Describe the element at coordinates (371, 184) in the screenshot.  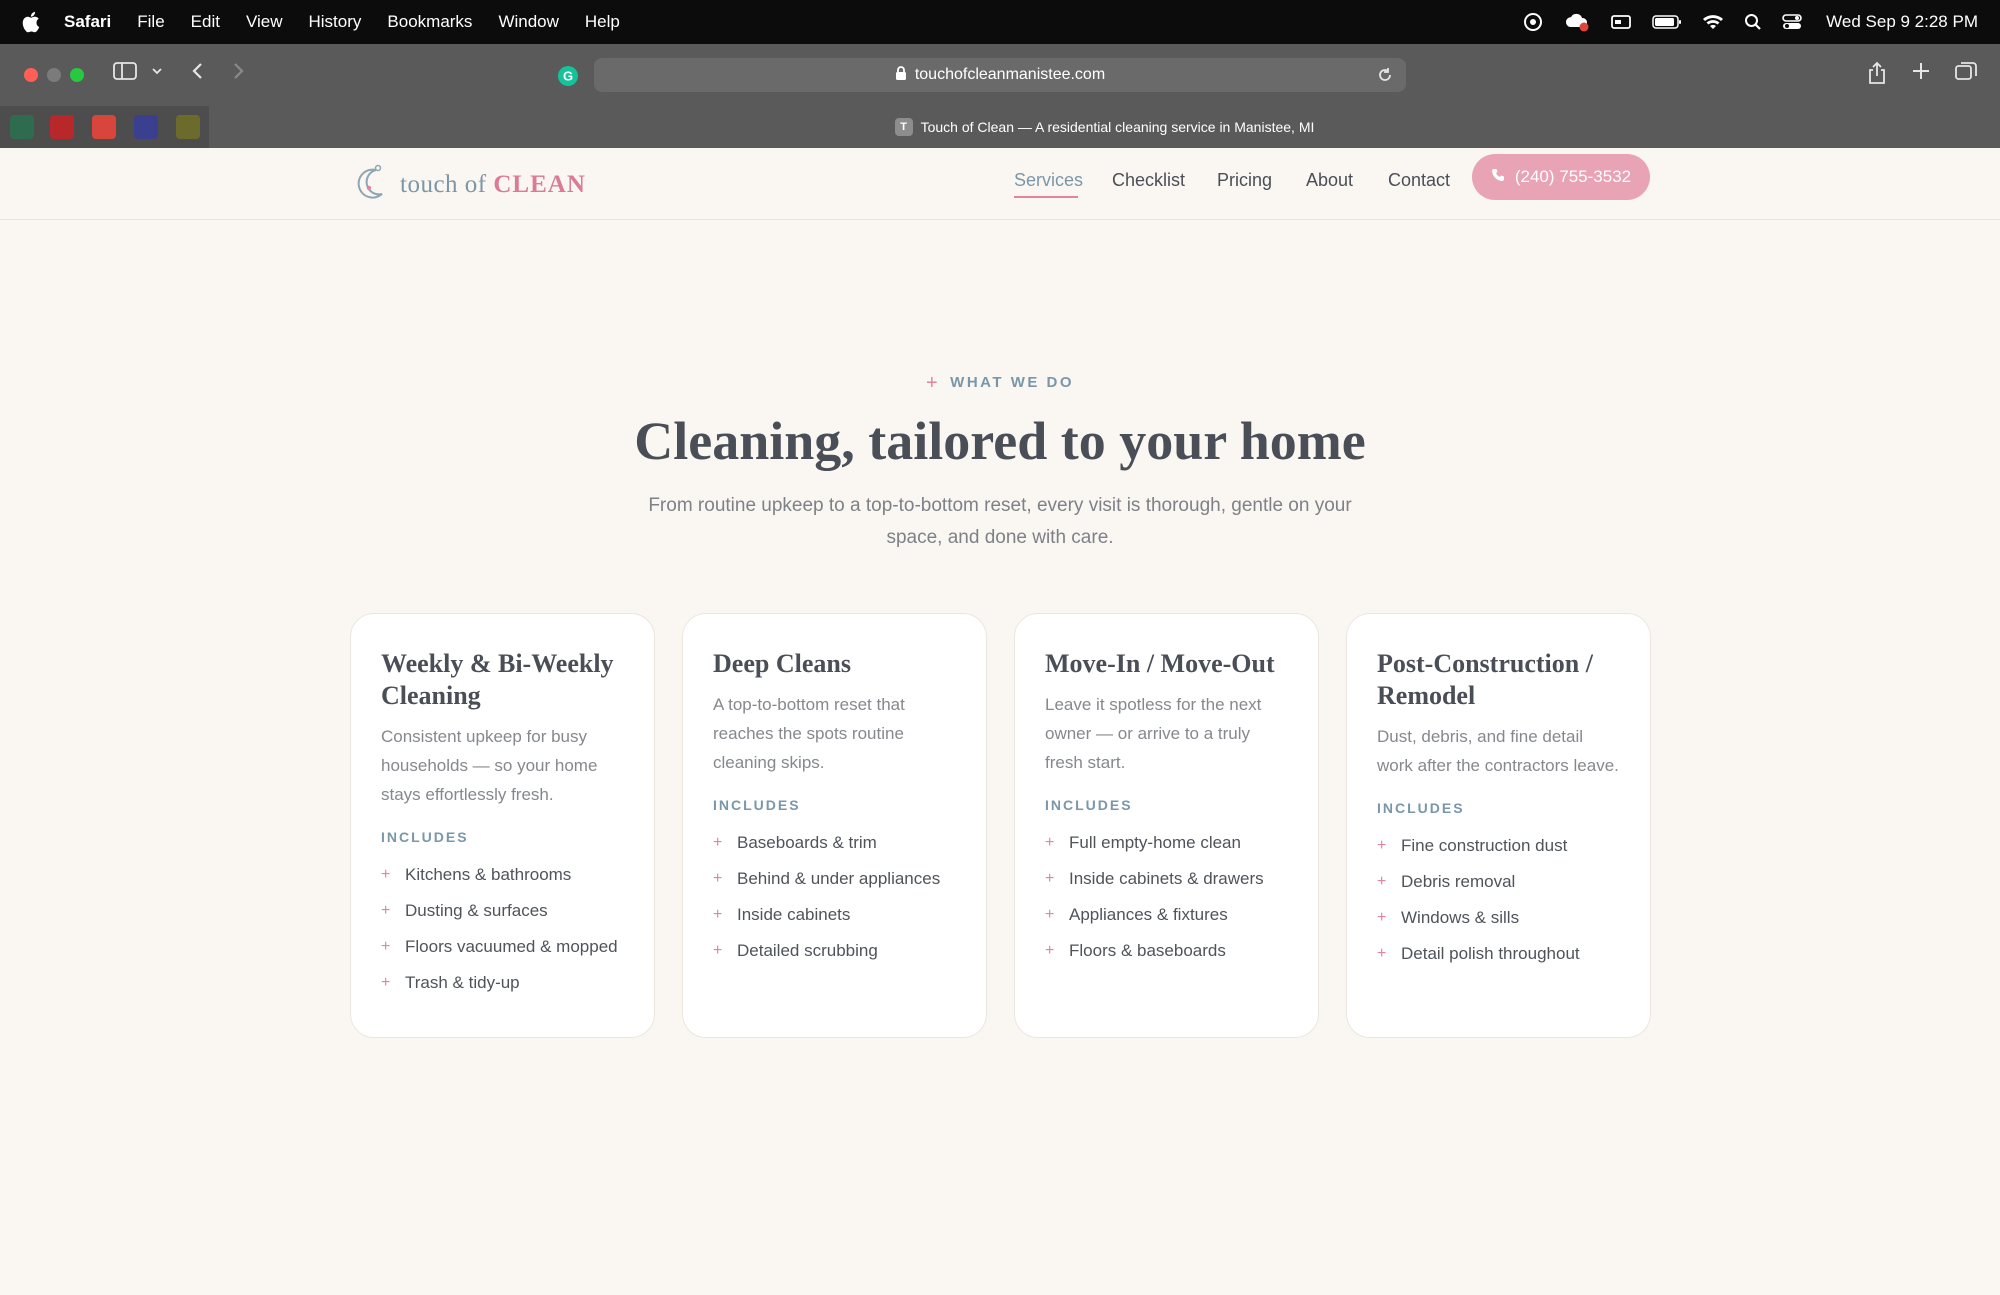
I see `moon-sparkle-logo-icon` at that location.